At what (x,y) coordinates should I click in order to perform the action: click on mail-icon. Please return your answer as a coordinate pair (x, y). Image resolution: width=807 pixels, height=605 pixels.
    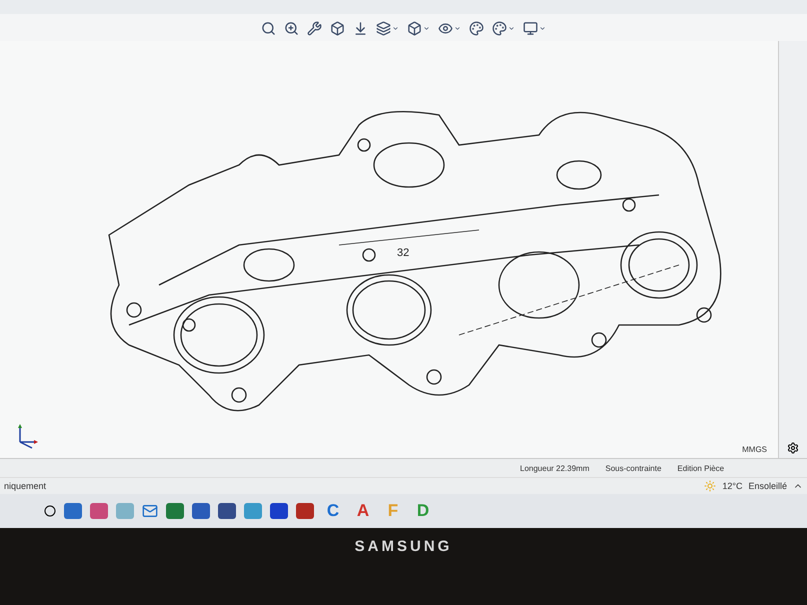
    Looking at the image, I should click on (150, 511).